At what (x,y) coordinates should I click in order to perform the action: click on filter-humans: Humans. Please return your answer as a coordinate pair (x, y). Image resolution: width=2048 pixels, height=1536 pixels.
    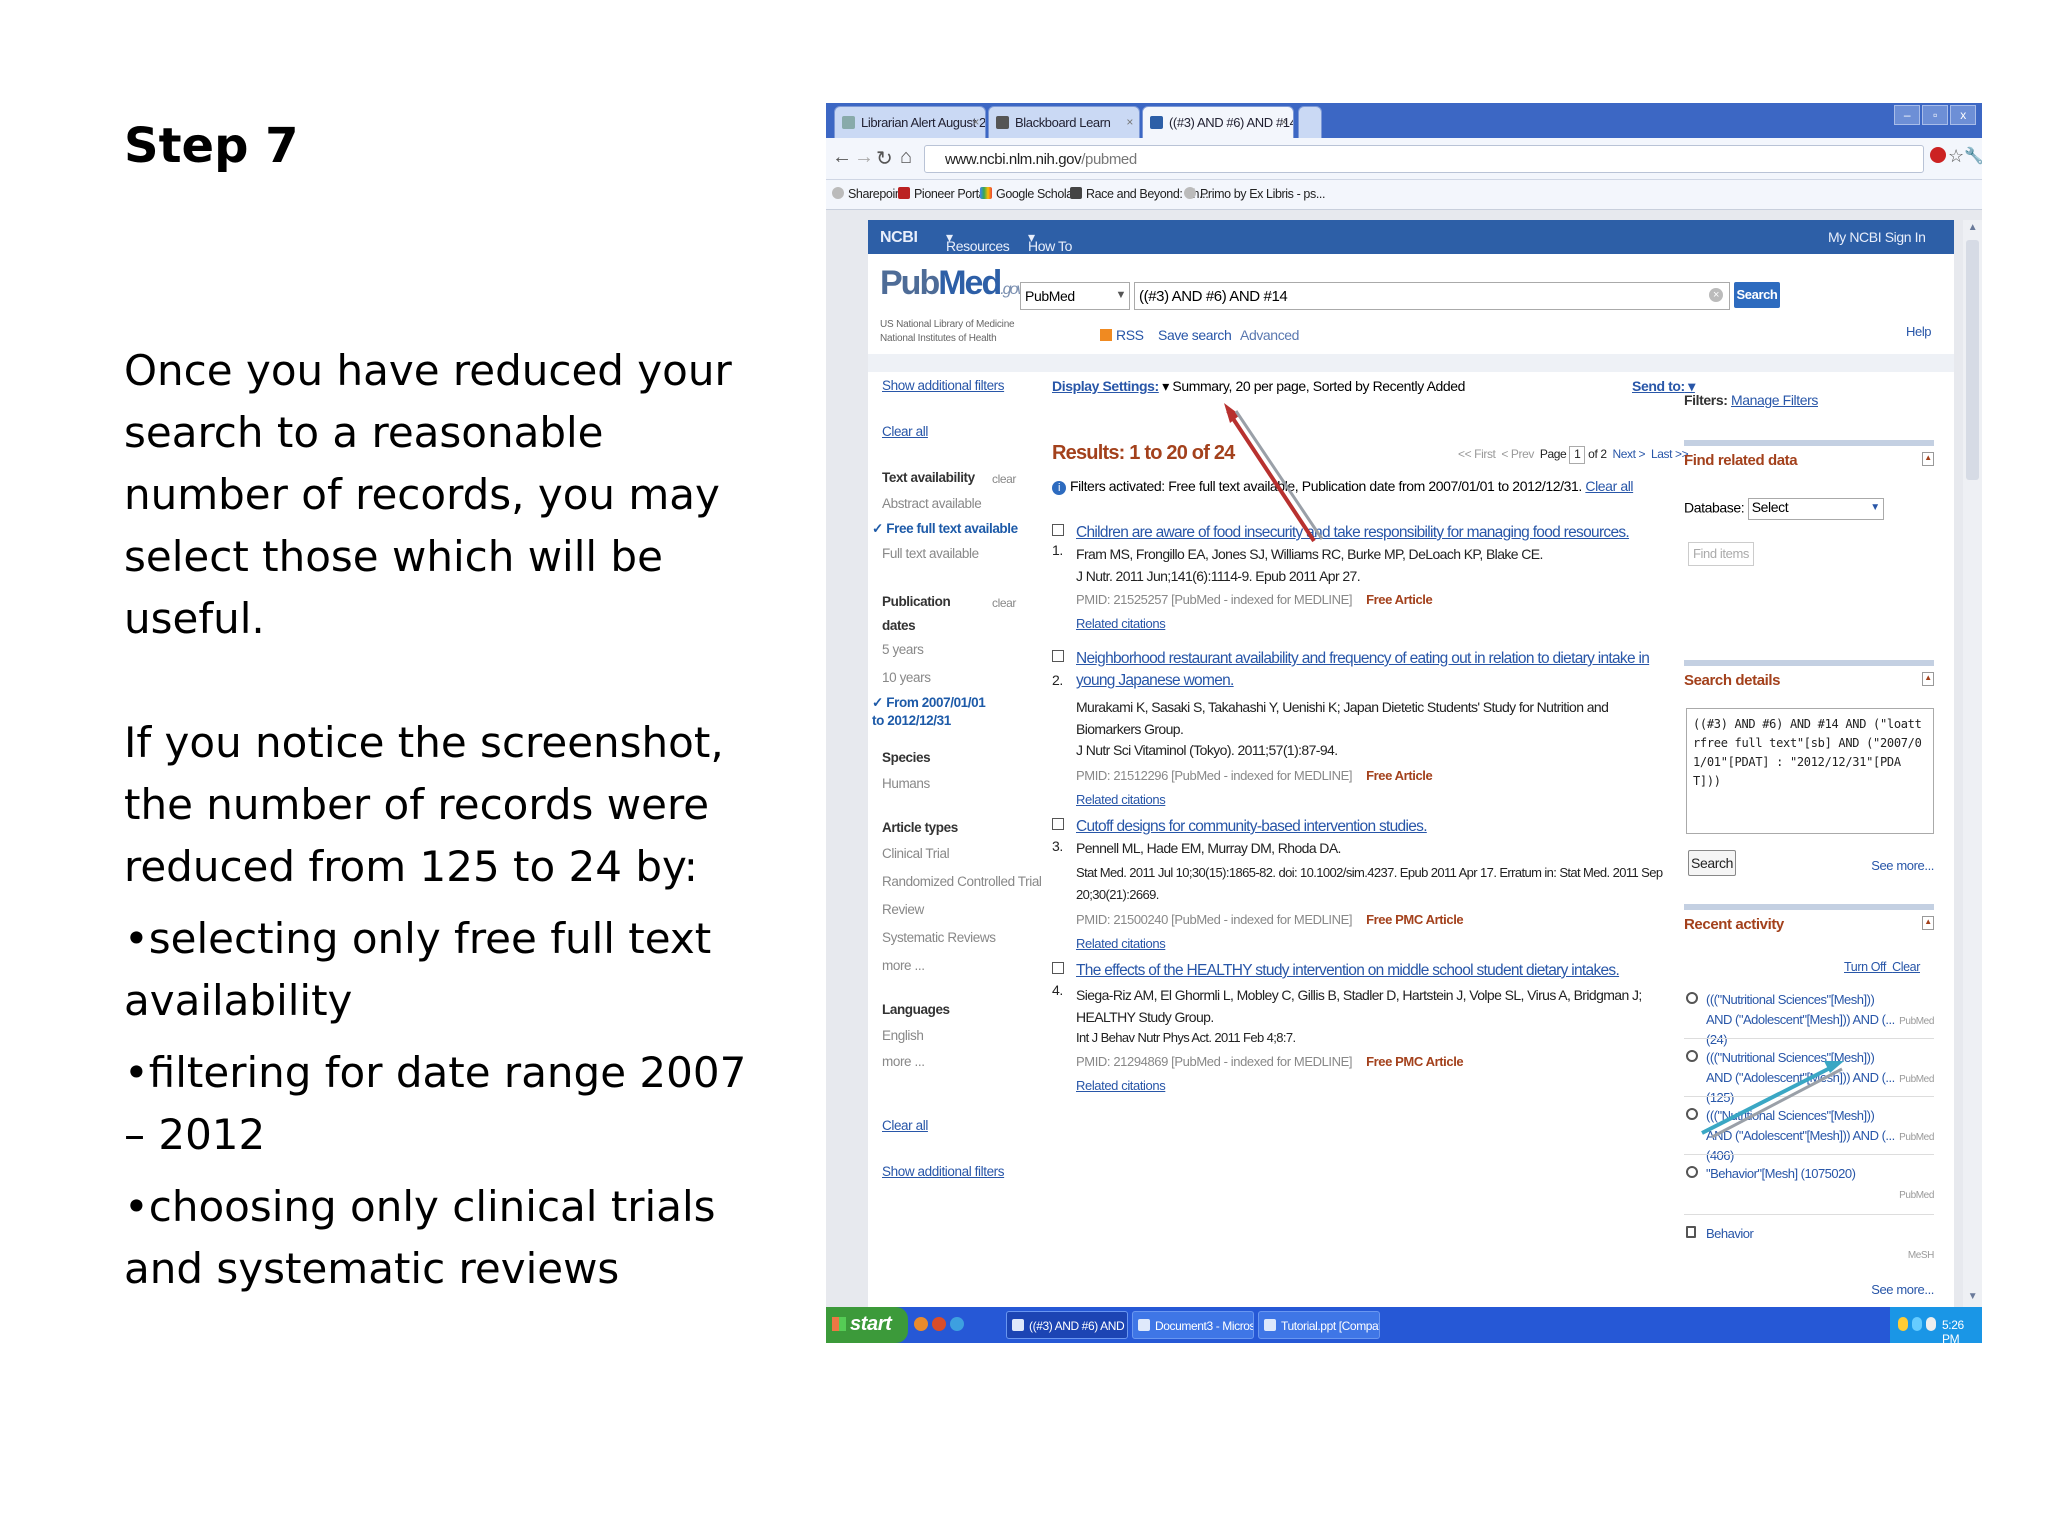
    Looking at the image, I should click on (906, 783).